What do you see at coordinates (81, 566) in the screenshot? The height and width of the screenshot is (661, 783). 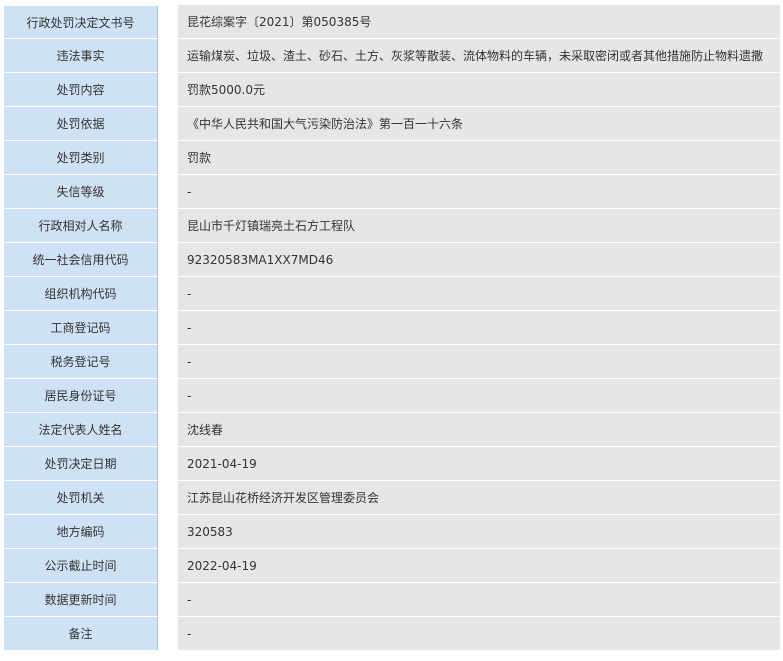 I see `label-publicity-deadline: 公示截止时间` at bounding box center [81, 566].